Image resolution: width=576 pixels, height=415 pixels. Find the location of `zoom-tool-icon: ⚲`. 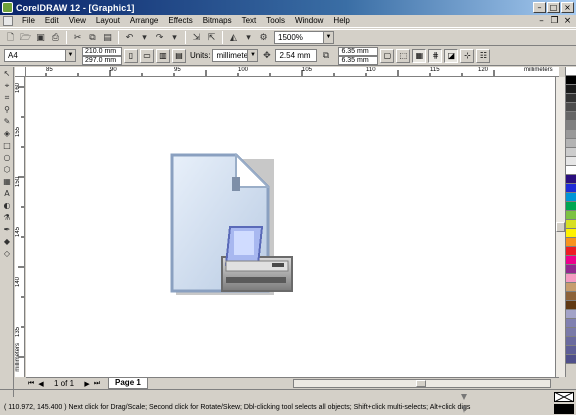

zoom-tool-icon: ⚲ is located at coordinates (7, 109).